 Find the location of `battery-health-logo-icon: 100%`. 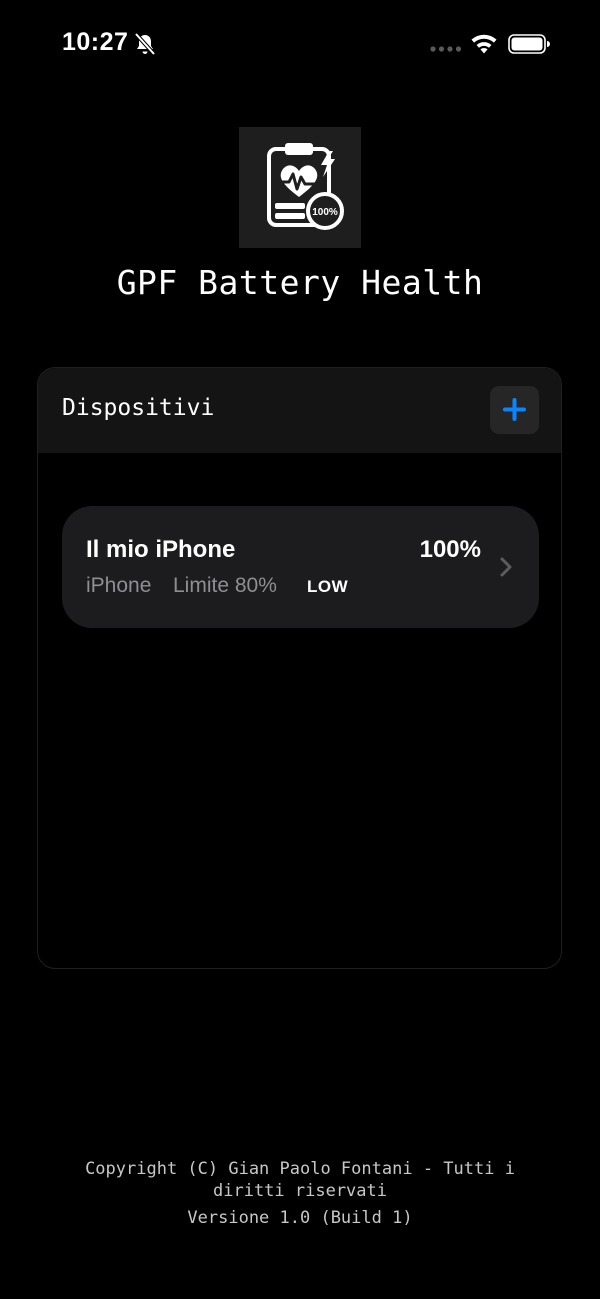

battery-health-logo-icon: 100% is located at coordinates (305, 186).